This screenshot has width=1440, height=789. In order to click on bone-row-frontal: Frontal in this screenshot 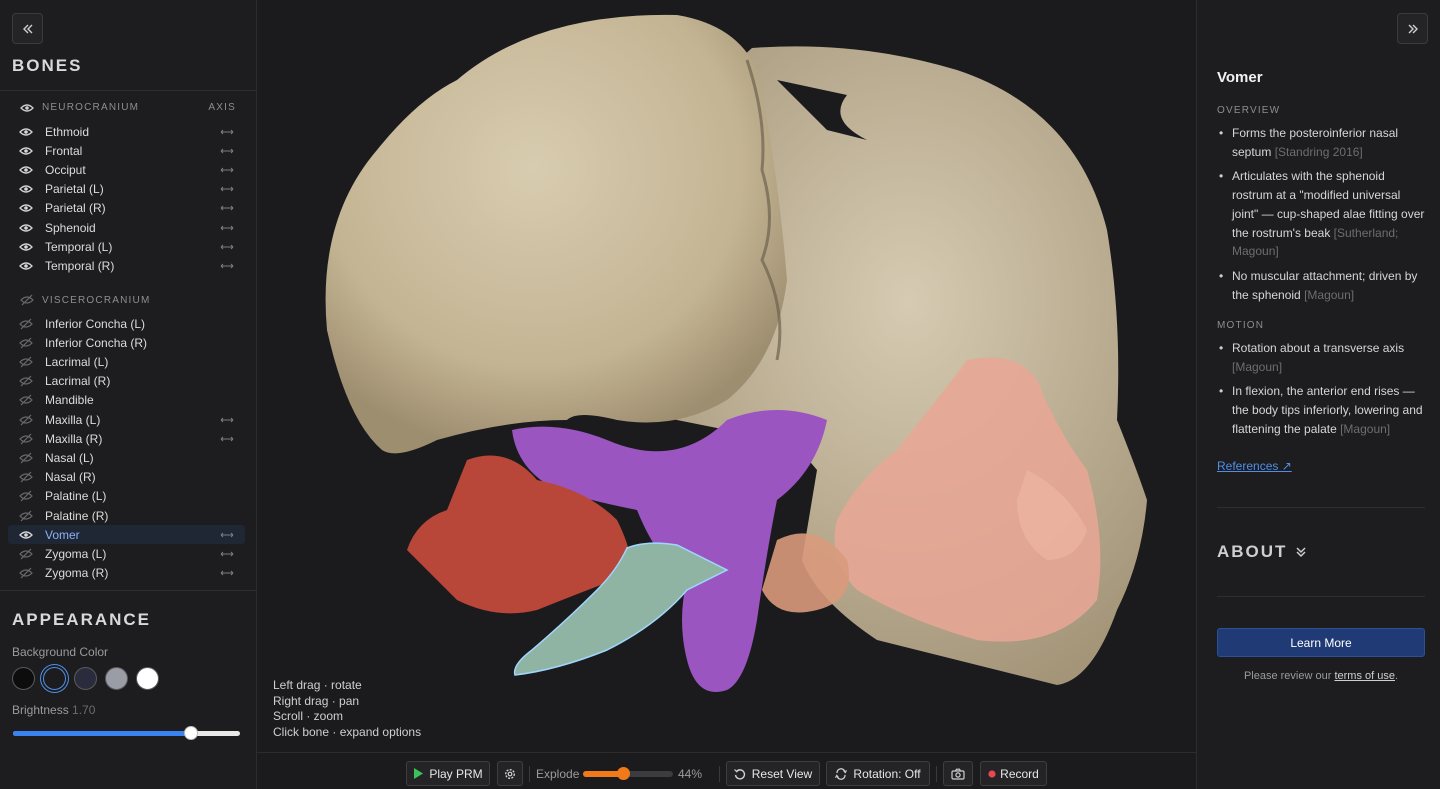, I will do `click(126, 150)`.